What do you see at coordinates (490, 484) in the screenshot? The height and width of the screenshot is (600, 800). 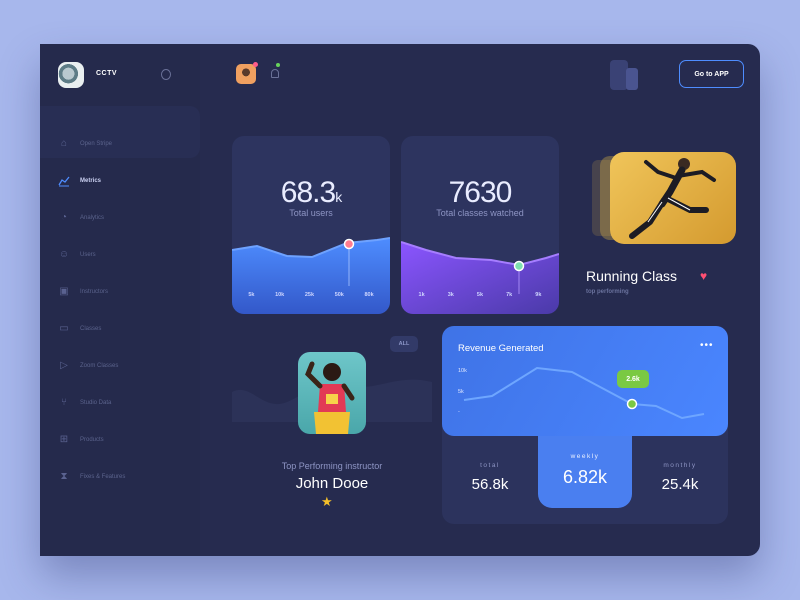 I see `total-value: 56.8k` at bounding box center [490, 484].